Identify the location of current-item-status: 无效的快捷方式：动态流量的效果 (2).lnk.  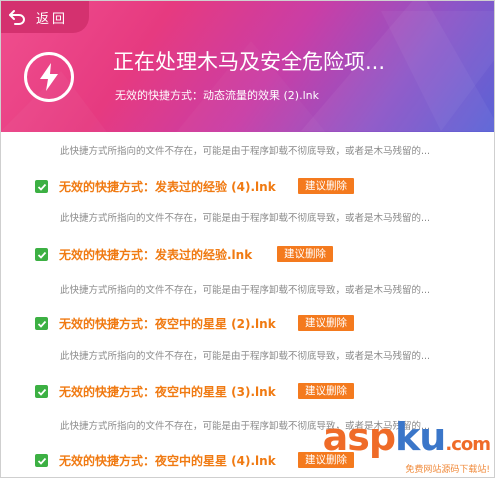
(217, 95).